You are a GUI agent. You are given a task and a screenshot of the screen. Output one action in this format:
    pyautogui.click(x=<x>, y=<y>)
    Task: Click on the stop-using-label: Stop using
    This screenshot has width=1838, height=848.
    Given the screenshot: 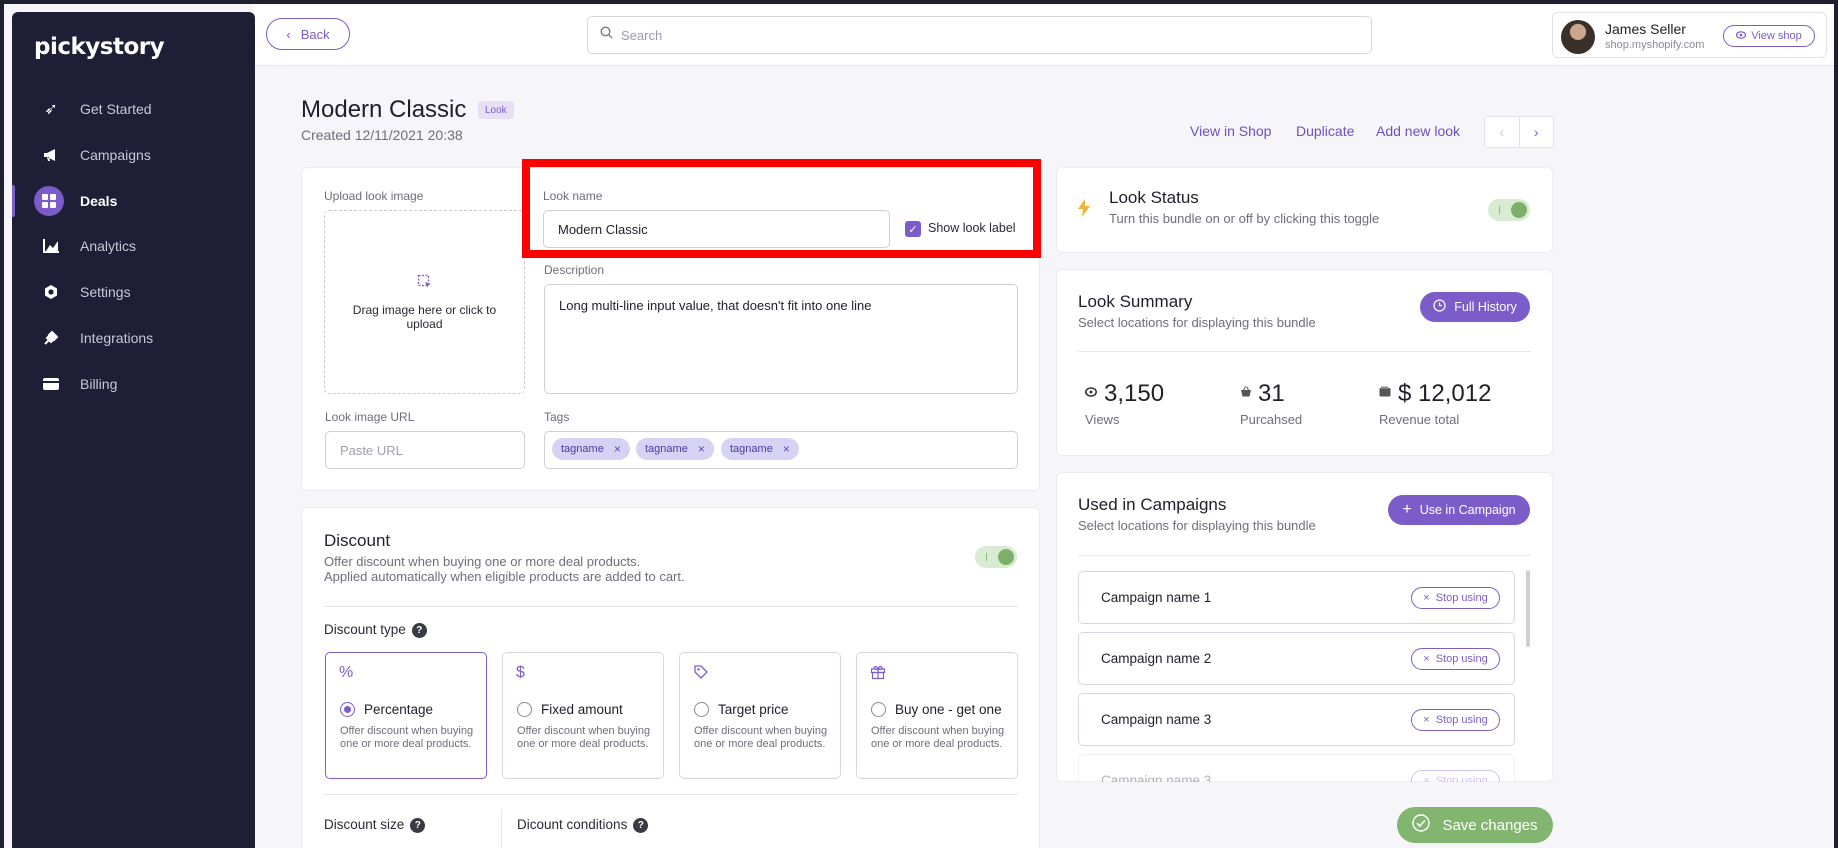 What is the action you would take?
    pyautogui.click(x=1461, y=598)
    